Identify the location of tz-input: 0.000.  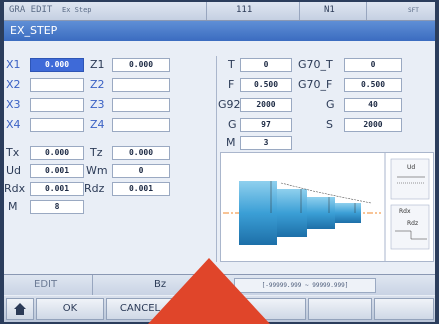
(141, 153).